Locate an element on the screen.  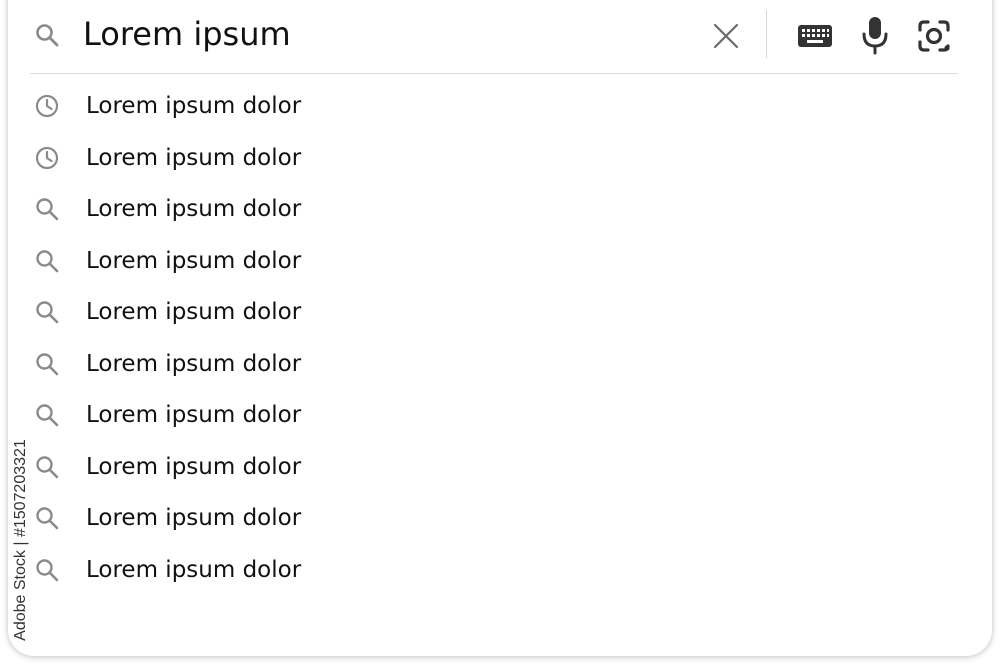
voice-search-button is located at coordinates (875, 35).